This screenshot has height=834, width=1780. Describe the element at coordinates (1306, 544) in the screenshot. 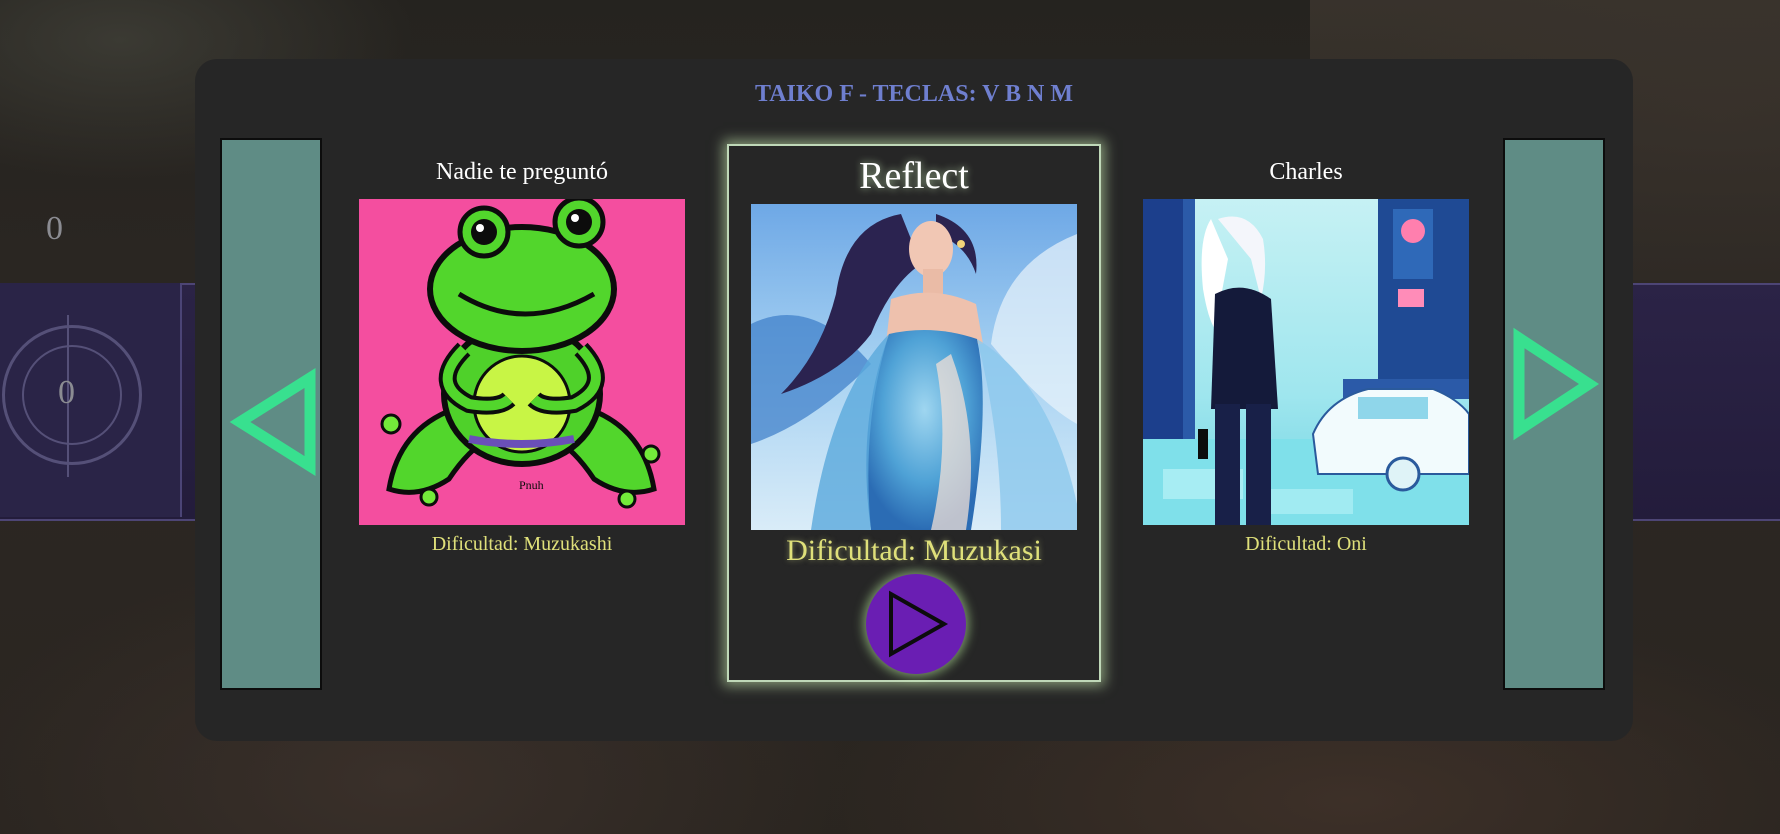

I see `song-difficulty: Dificultad: Oni` at that location.